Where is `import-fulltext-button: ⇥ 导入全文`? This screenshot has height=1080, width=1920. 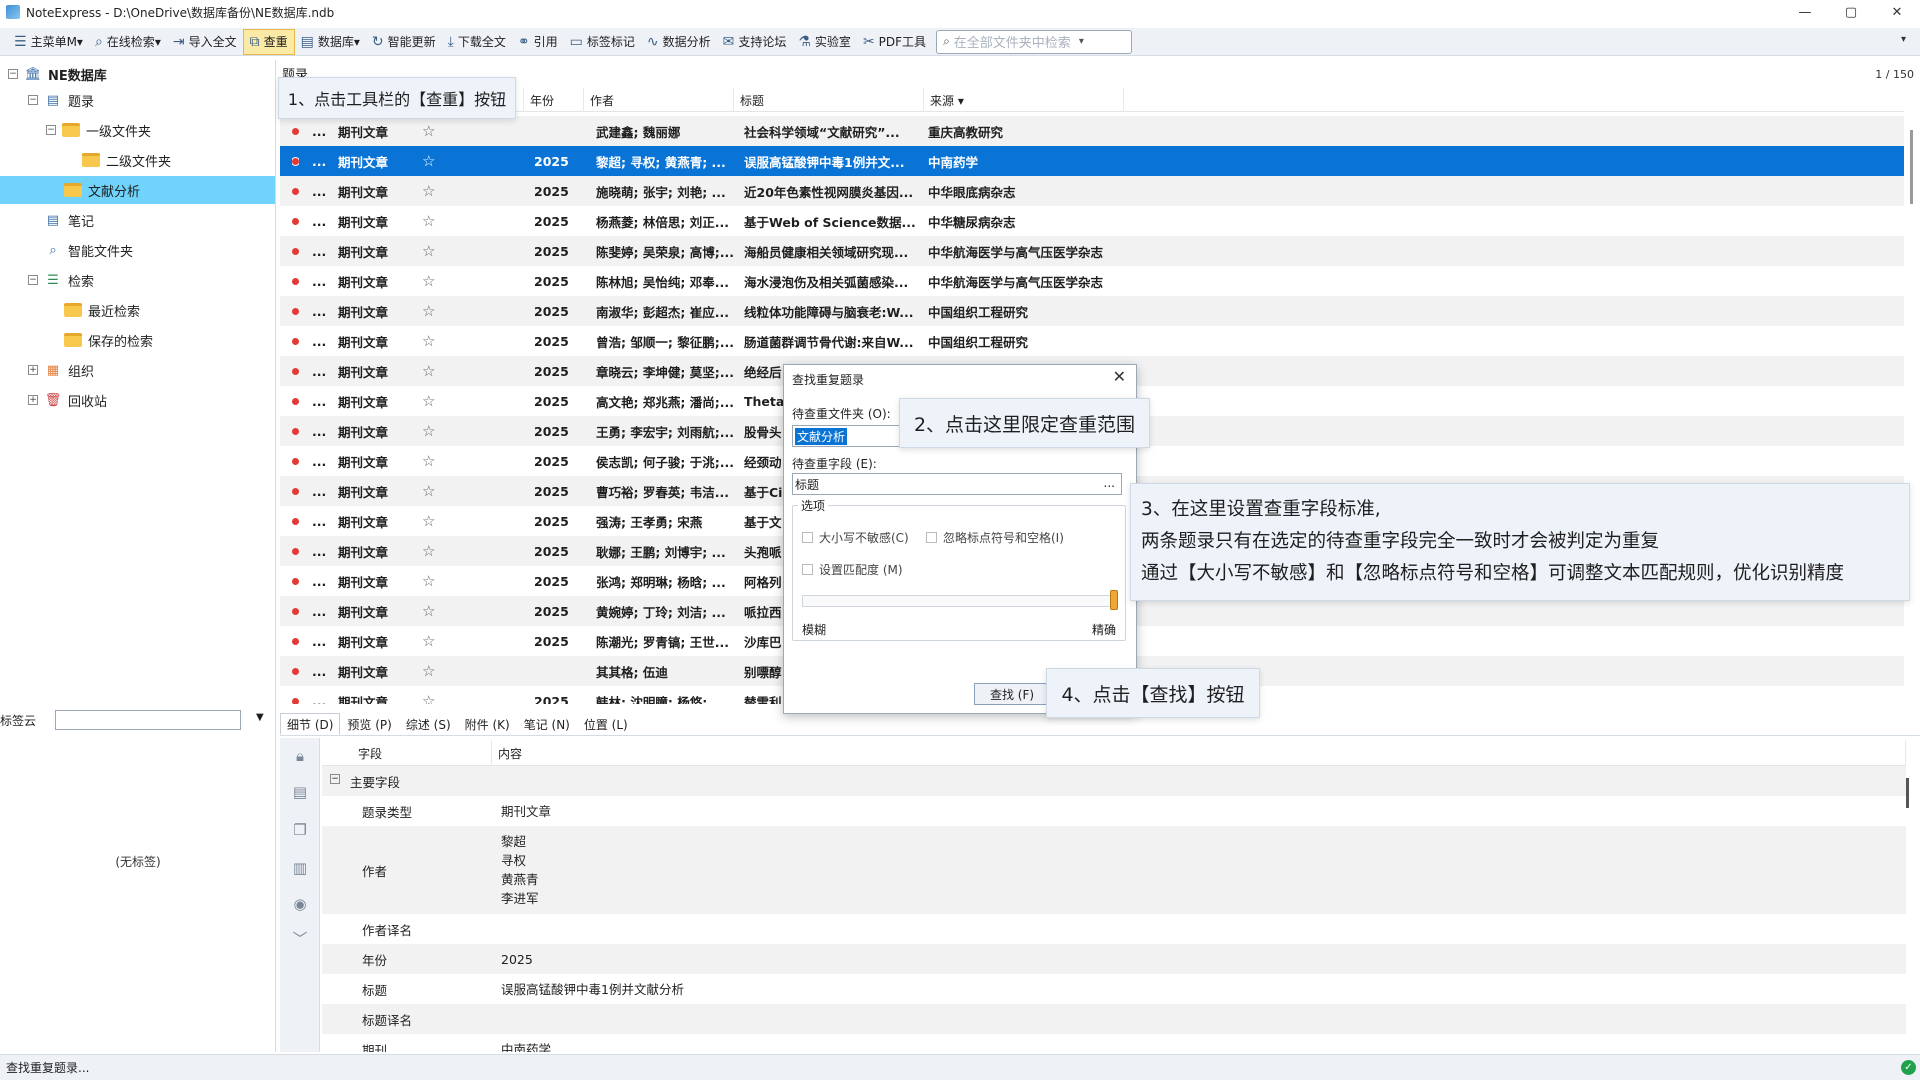 import-fulltext-button: ⇥ 导入全文 is located at coordinates (205, 42).